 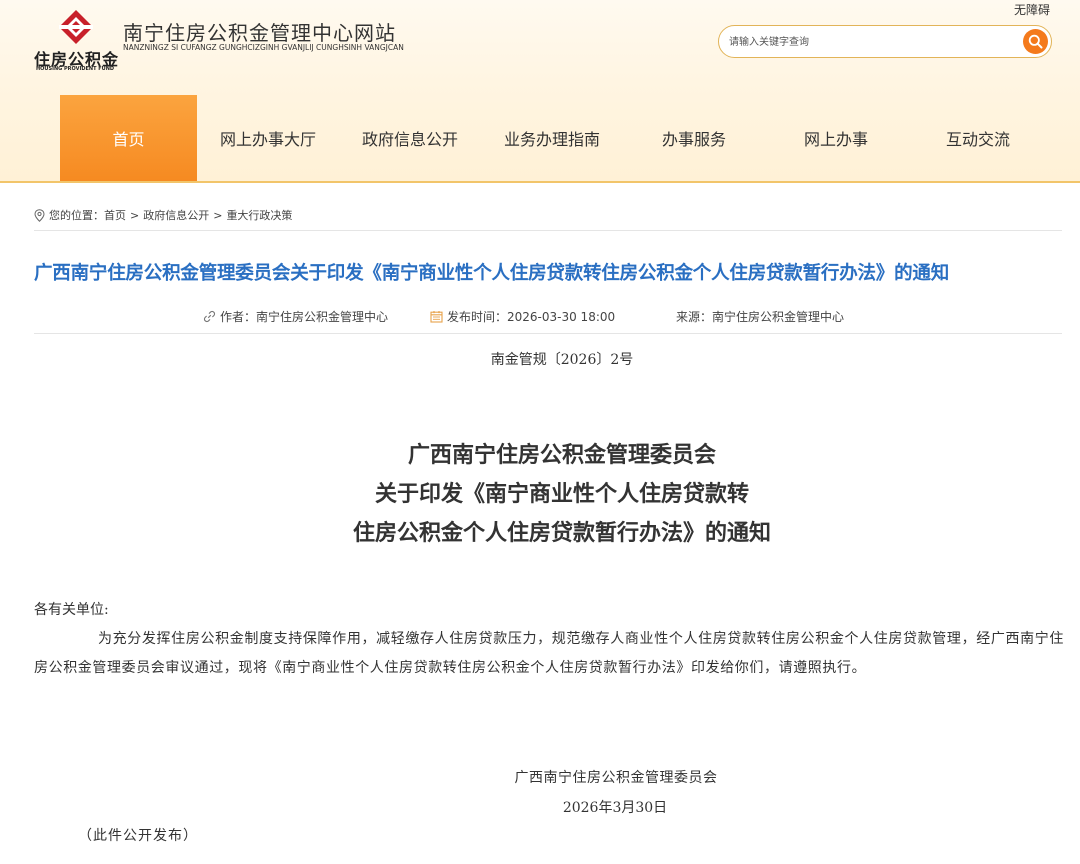 I want to click on breadcrumb-prefix: 您的位置：, so click(x=76, y=215).